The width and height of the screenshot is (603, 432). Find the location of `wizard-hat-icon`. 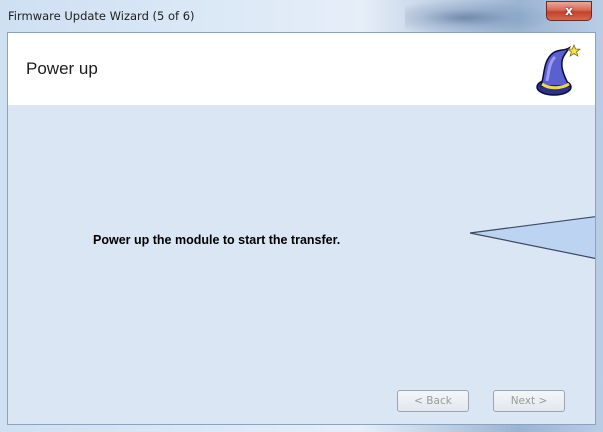

wizard-hat-icon is located at coordinates (558, 69).